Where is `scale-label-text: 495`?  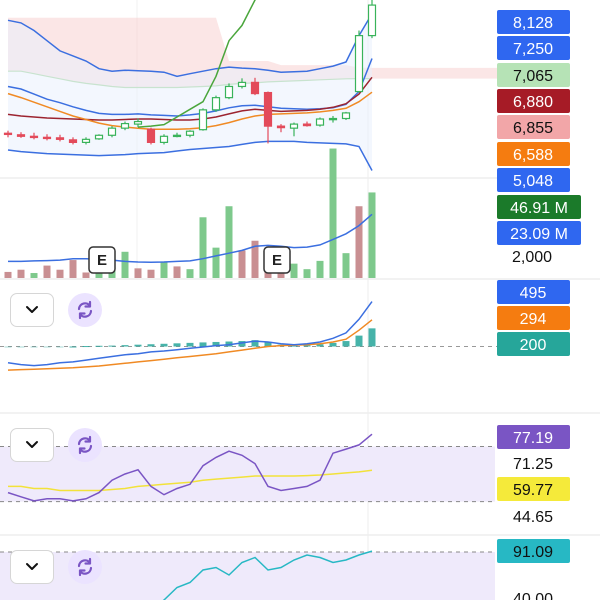
scale-label-text: 495 is located at coordinates (533, 293).